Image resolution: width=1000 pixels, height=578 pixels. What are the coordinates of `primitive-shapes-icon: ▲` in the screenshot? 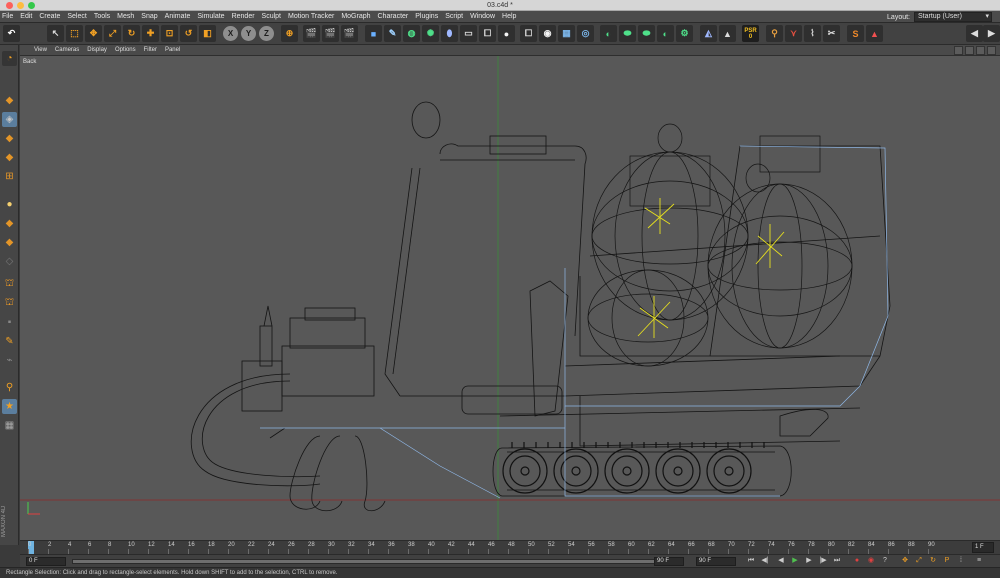 It's located at (874, 33).